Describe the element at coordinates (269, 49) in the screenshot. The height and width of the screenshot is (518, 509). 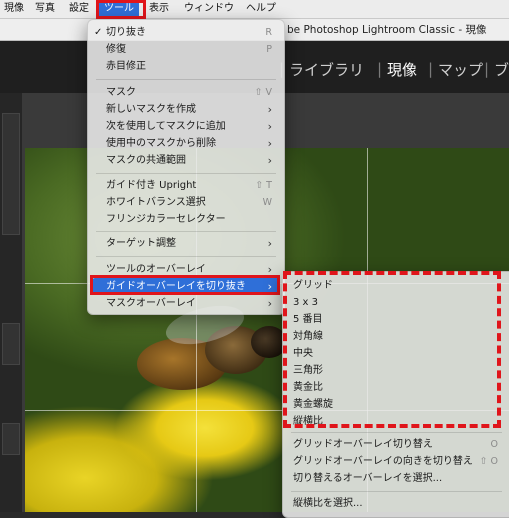
I see `shortcut-label: P` at that location.